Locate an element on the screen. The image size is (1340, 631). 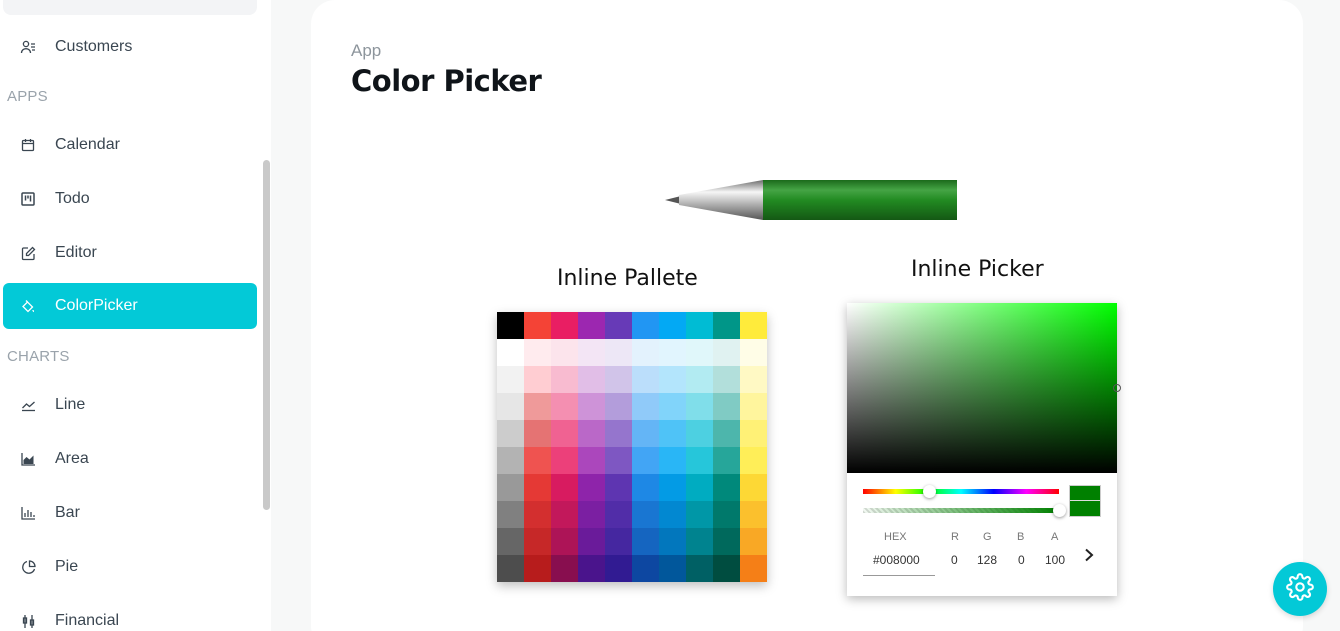
saturation-handle is located at coordinates (1117, 388).